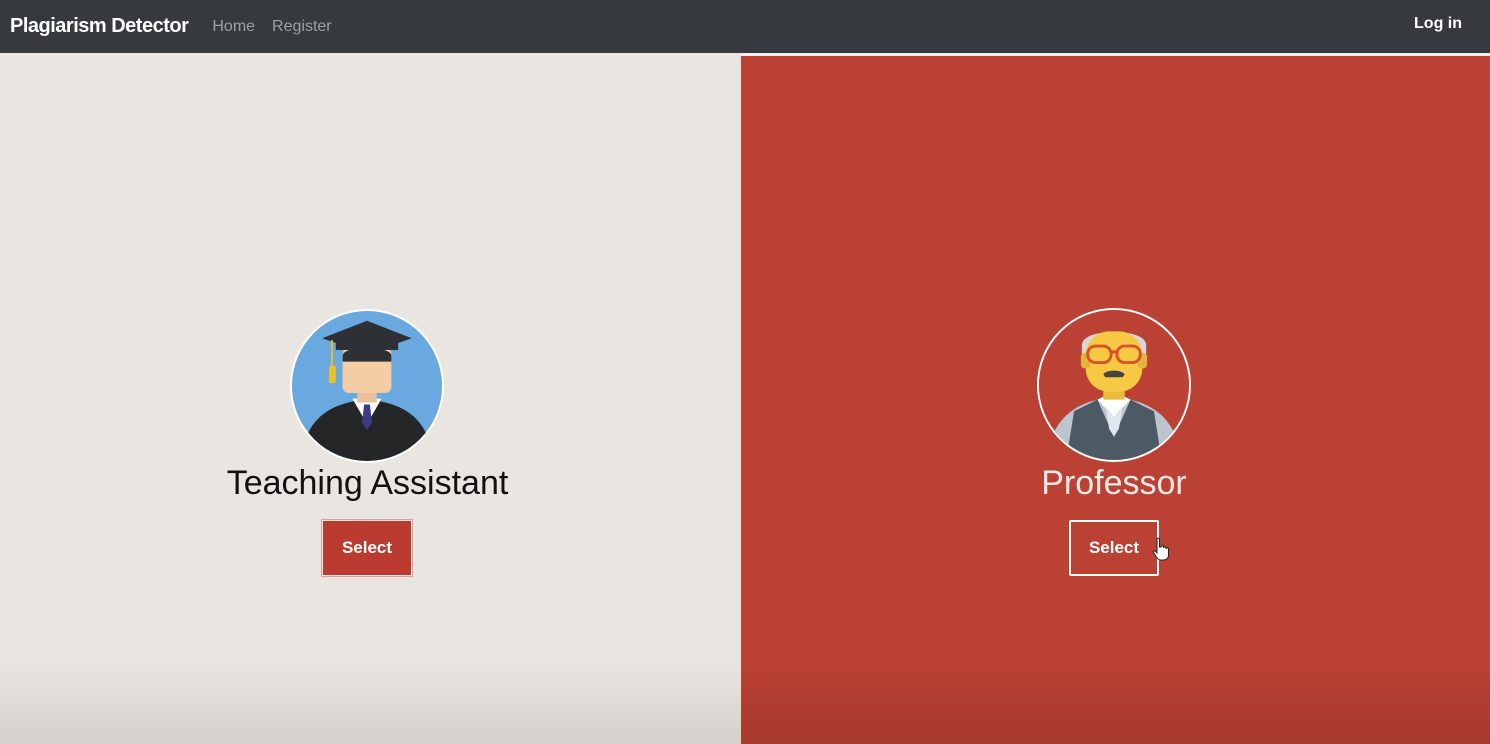 The width and height of the screenshot is (1490, 744). Describe the element at coordinates (233, 27) in the screenshot. I see `nav-home-link: Home` at that location.